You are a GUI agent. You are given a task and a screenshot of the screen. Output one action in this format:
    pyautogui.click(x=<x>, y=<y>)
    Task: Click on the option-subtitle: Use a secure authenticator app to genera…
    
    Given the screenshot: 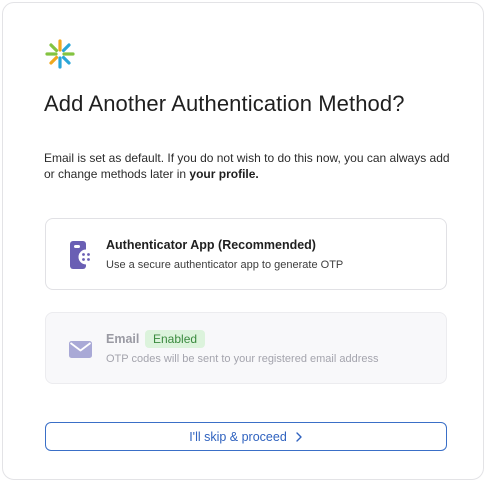 What is the action you would take?
    pyautogui.click(x=225, y=265)
    